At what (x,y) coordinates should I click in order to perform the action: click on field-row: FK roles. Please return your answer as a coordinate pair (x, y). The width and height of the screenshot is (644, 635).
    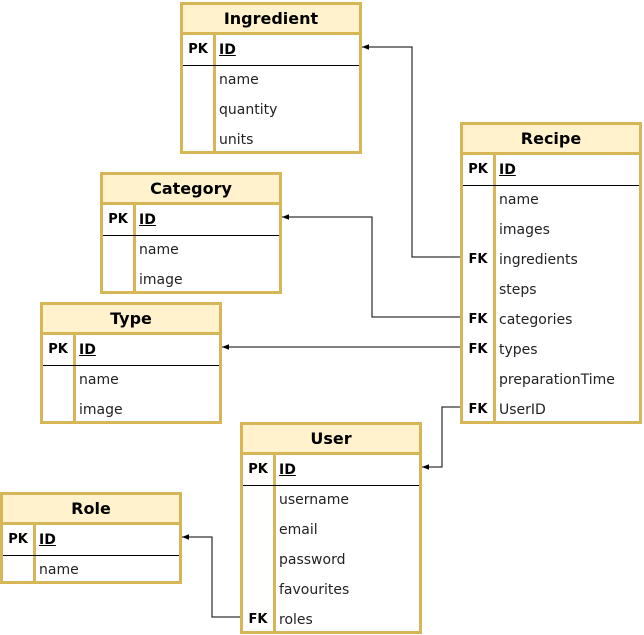
    Looking at the image, I should click on (331, 620).